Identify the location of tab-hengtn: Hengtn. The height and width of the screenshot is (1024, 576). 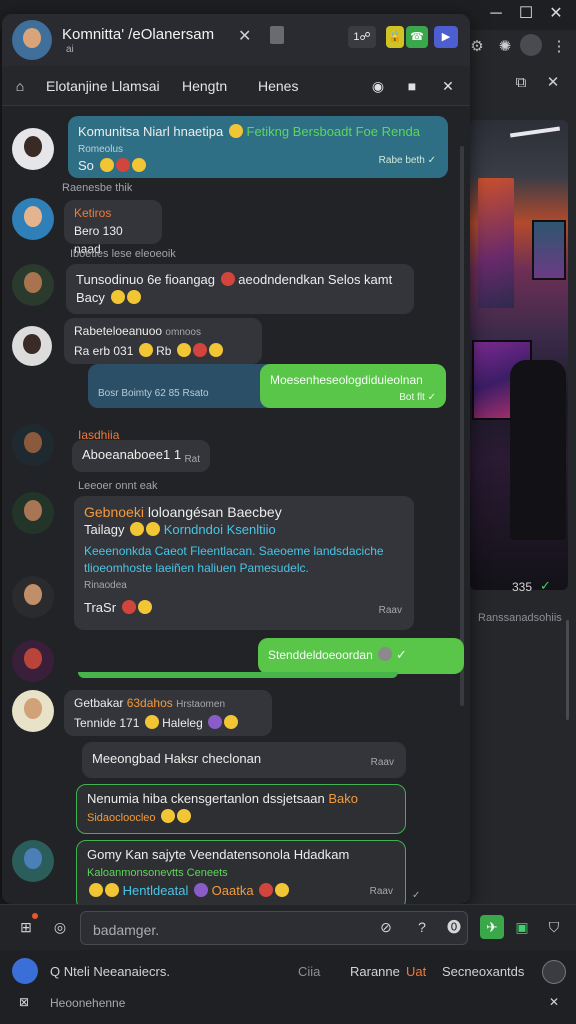
(204, 86).